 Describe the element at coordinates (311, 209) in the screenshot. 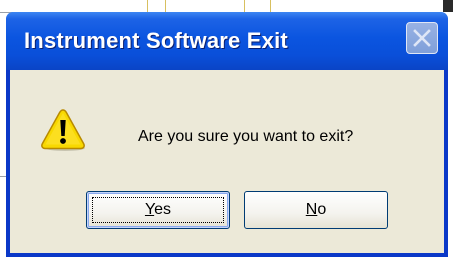

I see `no-accelerator: N` at that location.